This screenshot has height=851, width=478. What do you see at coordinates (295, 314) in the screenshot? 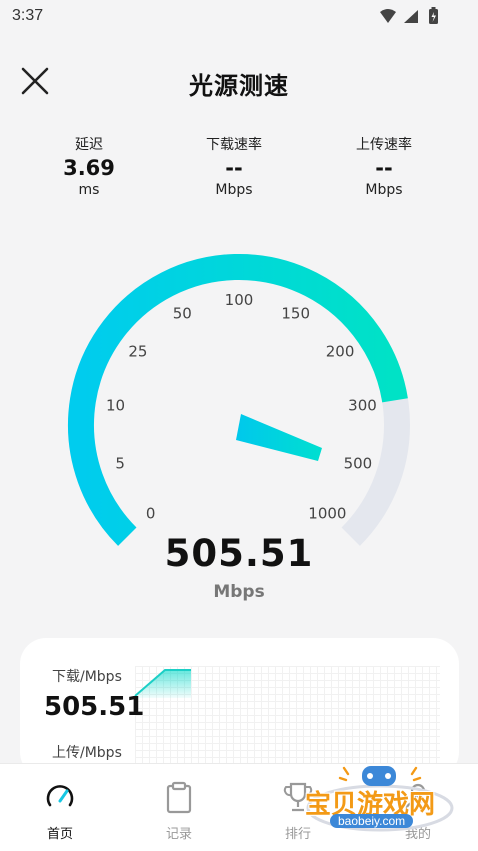
I see `gauge-tick-label: 150` at bounding box center [295, 314].